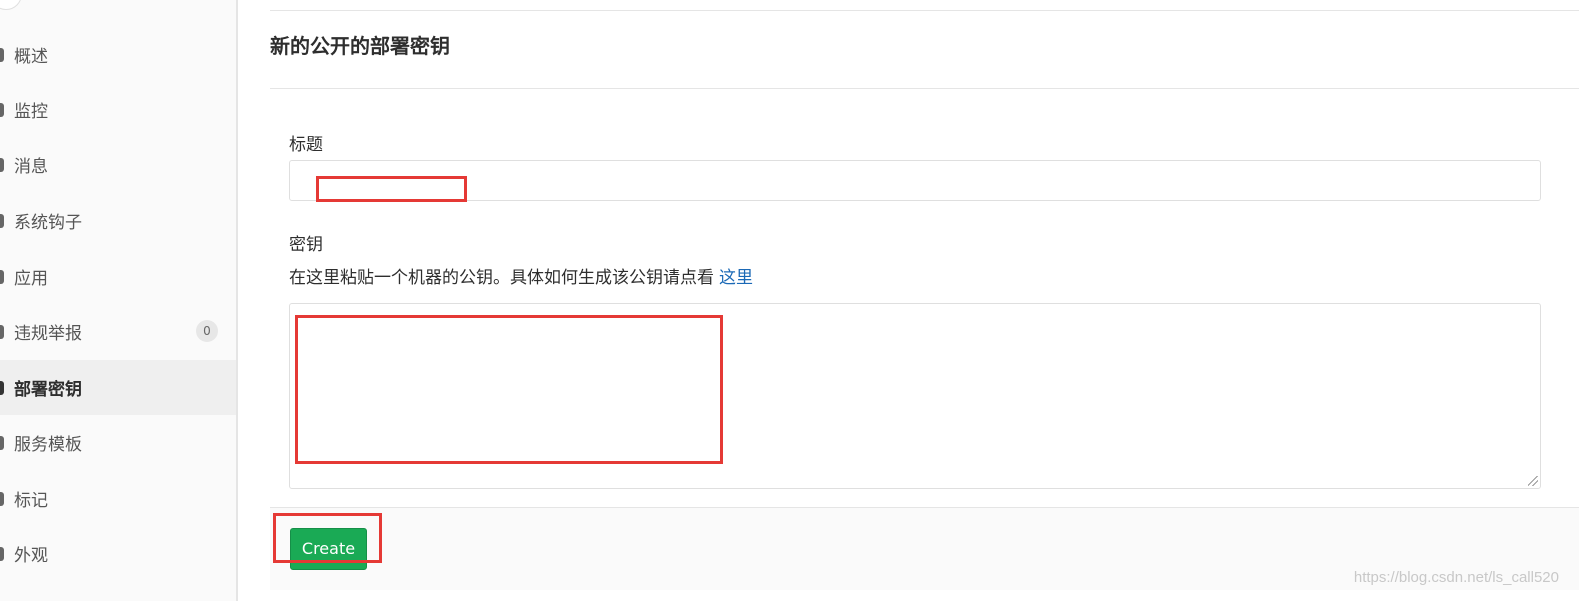 The image size is (1579, 601). I want to click on key-icon, so click(2, 387).